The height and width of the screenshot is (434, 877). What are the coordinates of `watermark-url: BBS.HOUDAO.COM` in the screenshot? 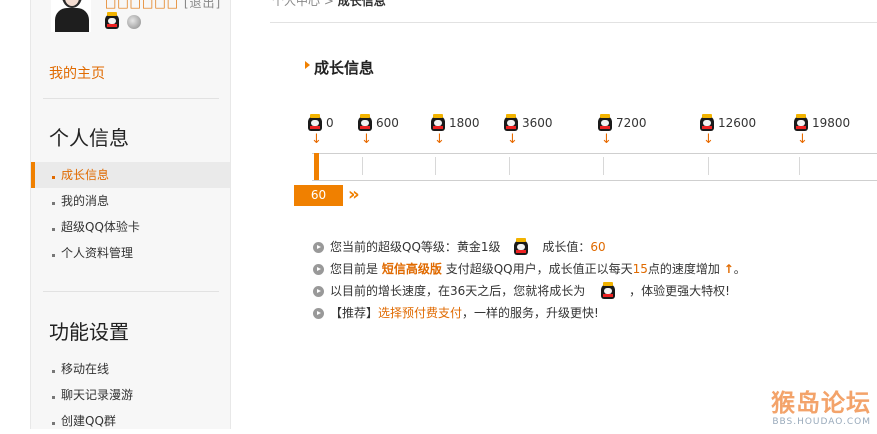 It's located at (821, 422).